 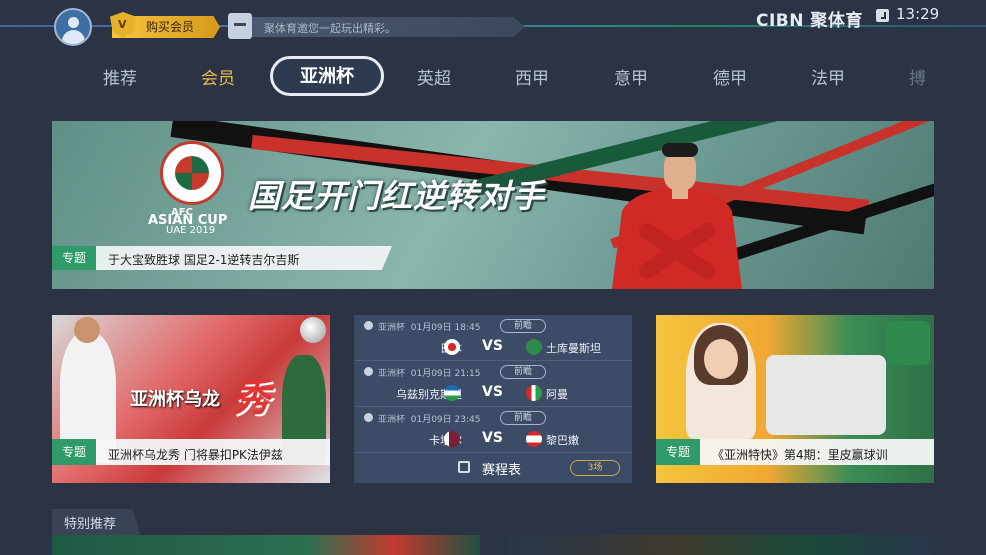 I want to click on schedule-footer-label: 赛程表, so click(x=502, y=470).